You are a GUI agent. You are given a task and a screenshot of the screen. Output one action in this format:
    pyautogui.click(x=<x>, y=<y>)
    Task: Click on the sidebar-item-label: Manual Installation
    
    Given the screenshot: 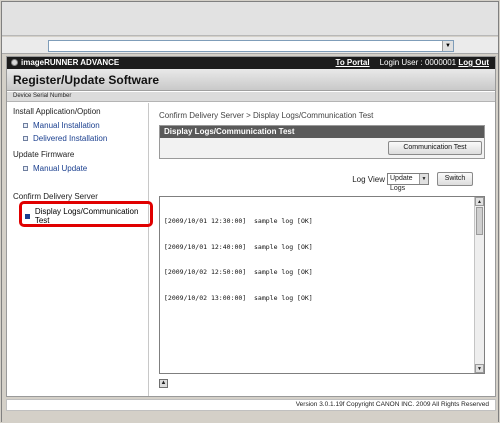 What is the action you would take?
    pyautogui.click(x=66, y=125)
    